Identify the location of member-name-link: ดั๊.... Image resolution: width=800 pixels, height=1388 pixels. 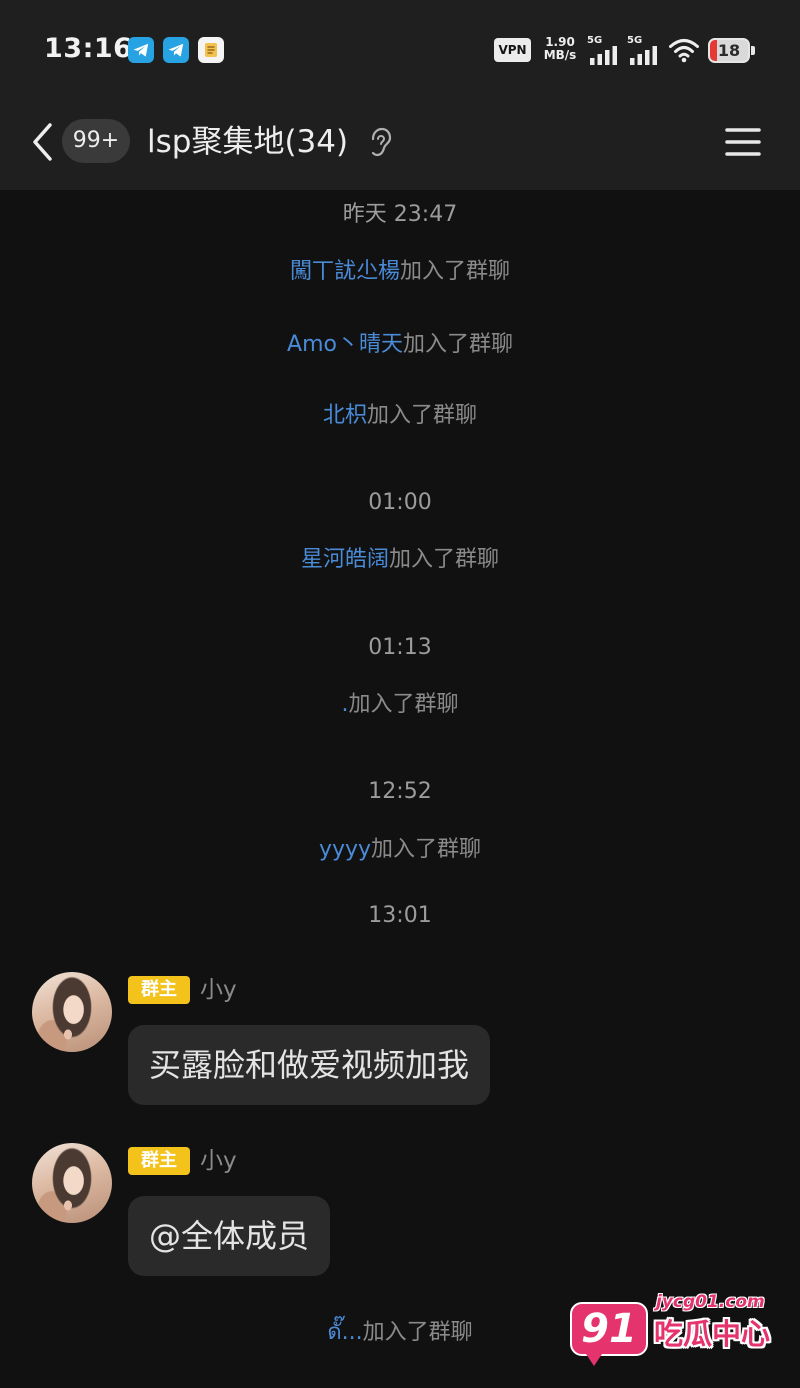
(344, 1332).